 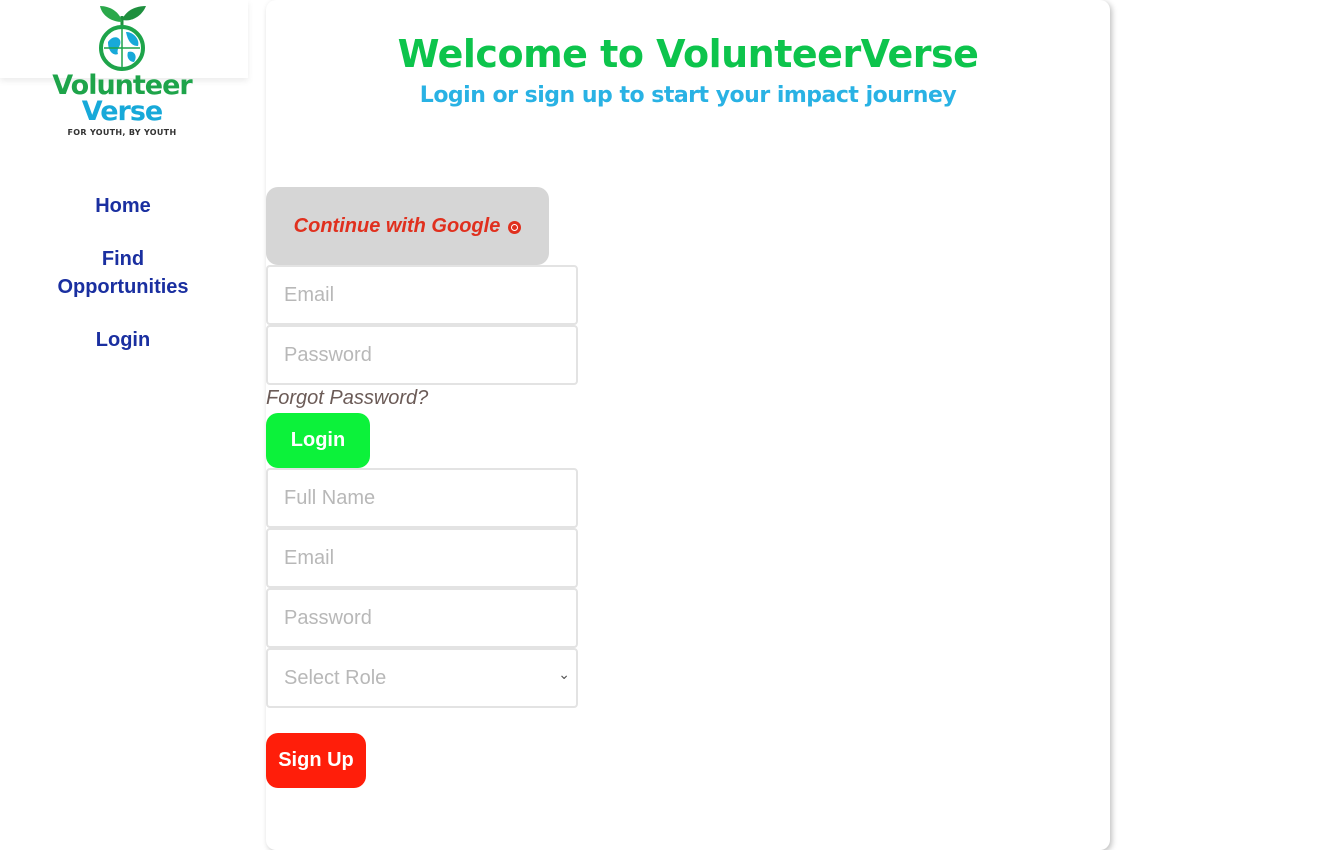 I want to click on signup-password-input, so click(x=422, y=618).